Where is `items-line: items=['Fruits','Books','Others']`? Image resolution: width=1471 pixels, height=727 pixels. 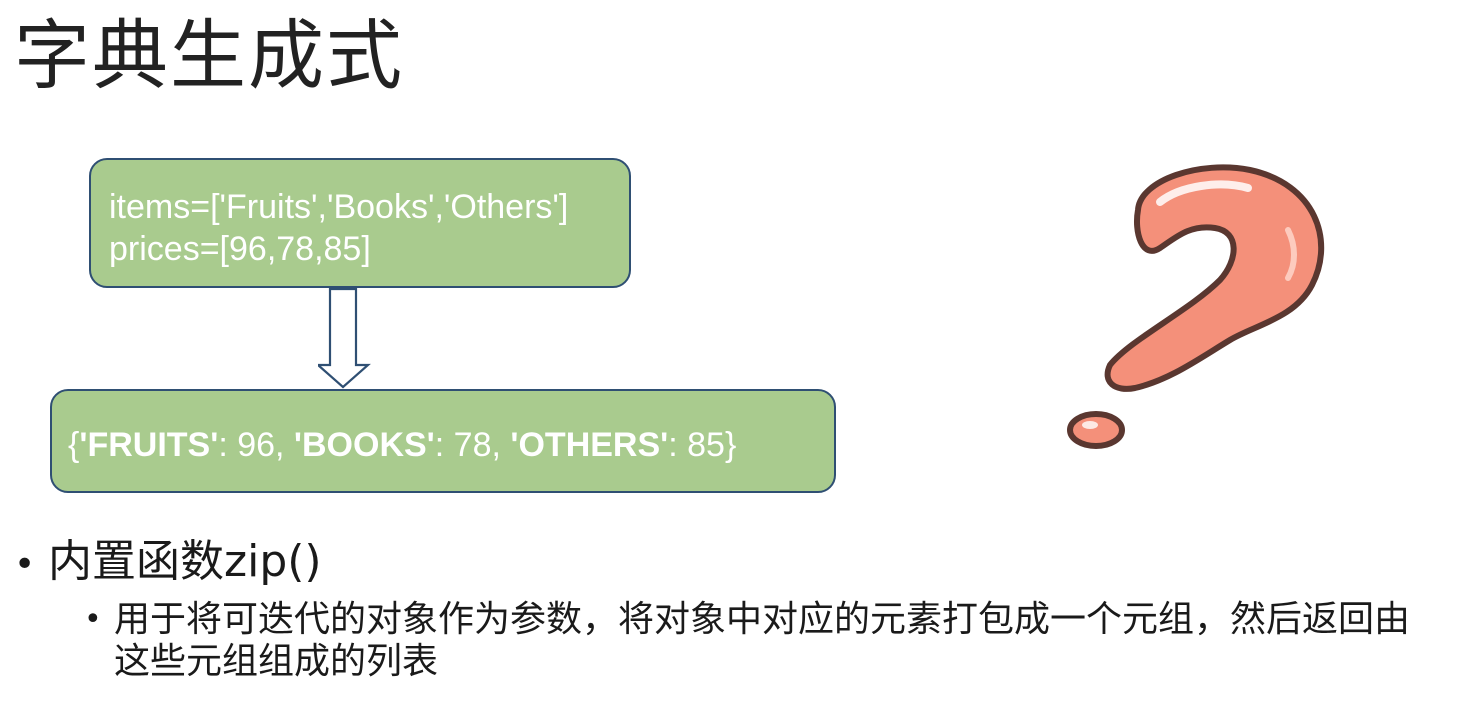
items-line: items=['Fruits','Books','Others'] is located at coordinates (339, 207).